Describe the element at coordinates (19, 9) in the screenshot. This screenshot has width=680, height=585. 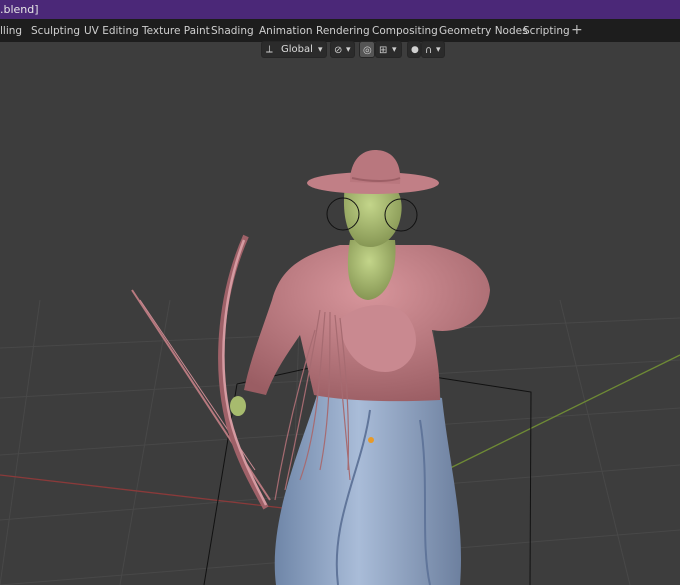
I see `window-title: .blend]` at that location.